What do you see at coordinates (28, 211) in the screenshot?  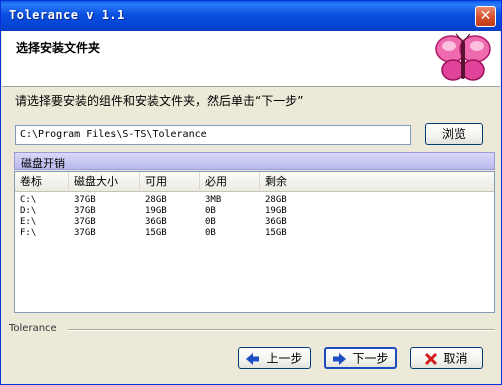 I see `volume-cell: D:\` at bounding box center [28, 211].